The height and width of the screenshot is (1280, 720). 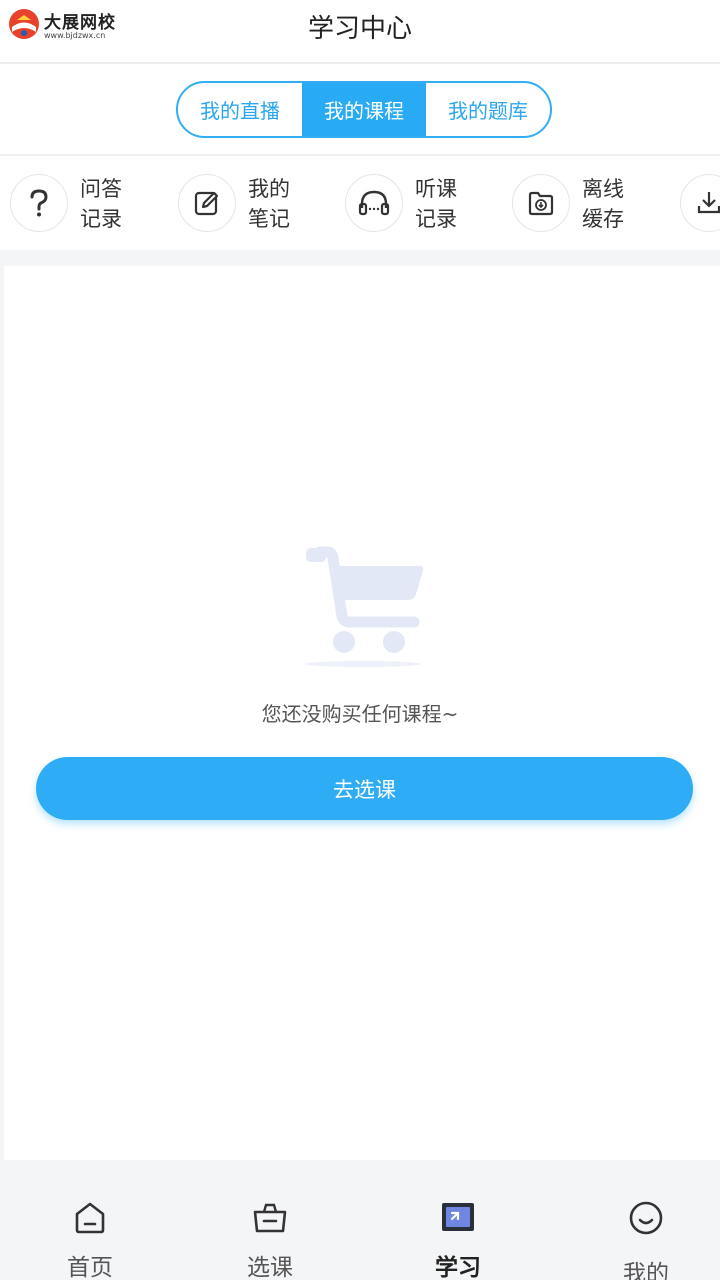 I want to click on nav-study: 学习, so click(x=458, y=1220).